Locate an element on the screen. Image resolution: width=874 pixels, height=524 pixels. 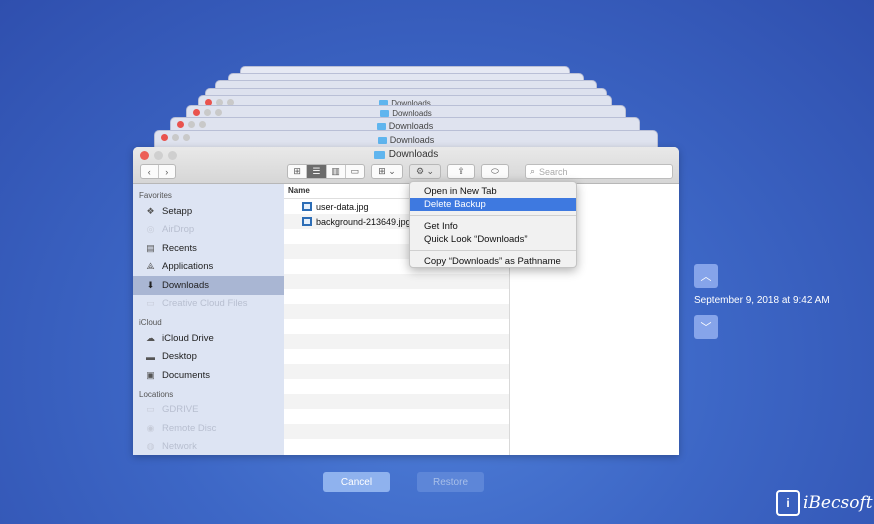
sidebar-item-label: Downloads is located at coordinates (185, 285).